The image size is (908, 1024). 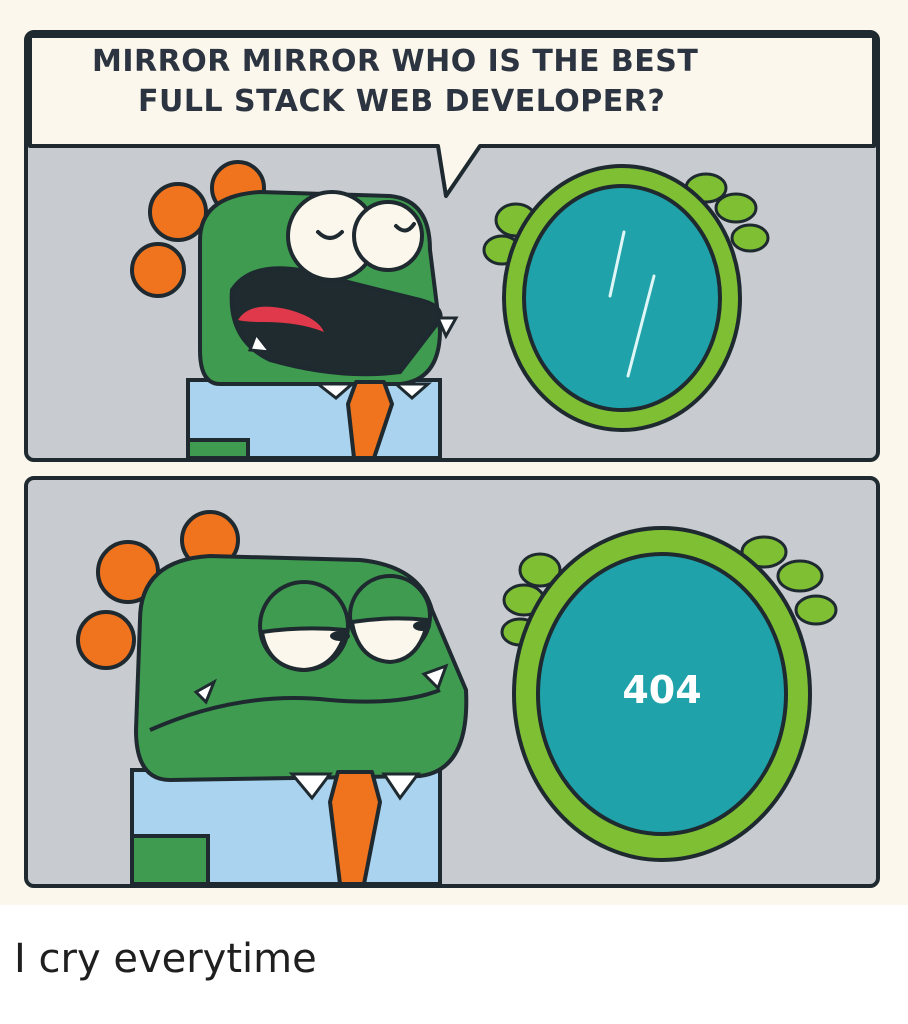 What do you see at coordinates (662, 690) in the screenshot?
I see `mirror-error-text: 404` at bounding box center [662, 690].